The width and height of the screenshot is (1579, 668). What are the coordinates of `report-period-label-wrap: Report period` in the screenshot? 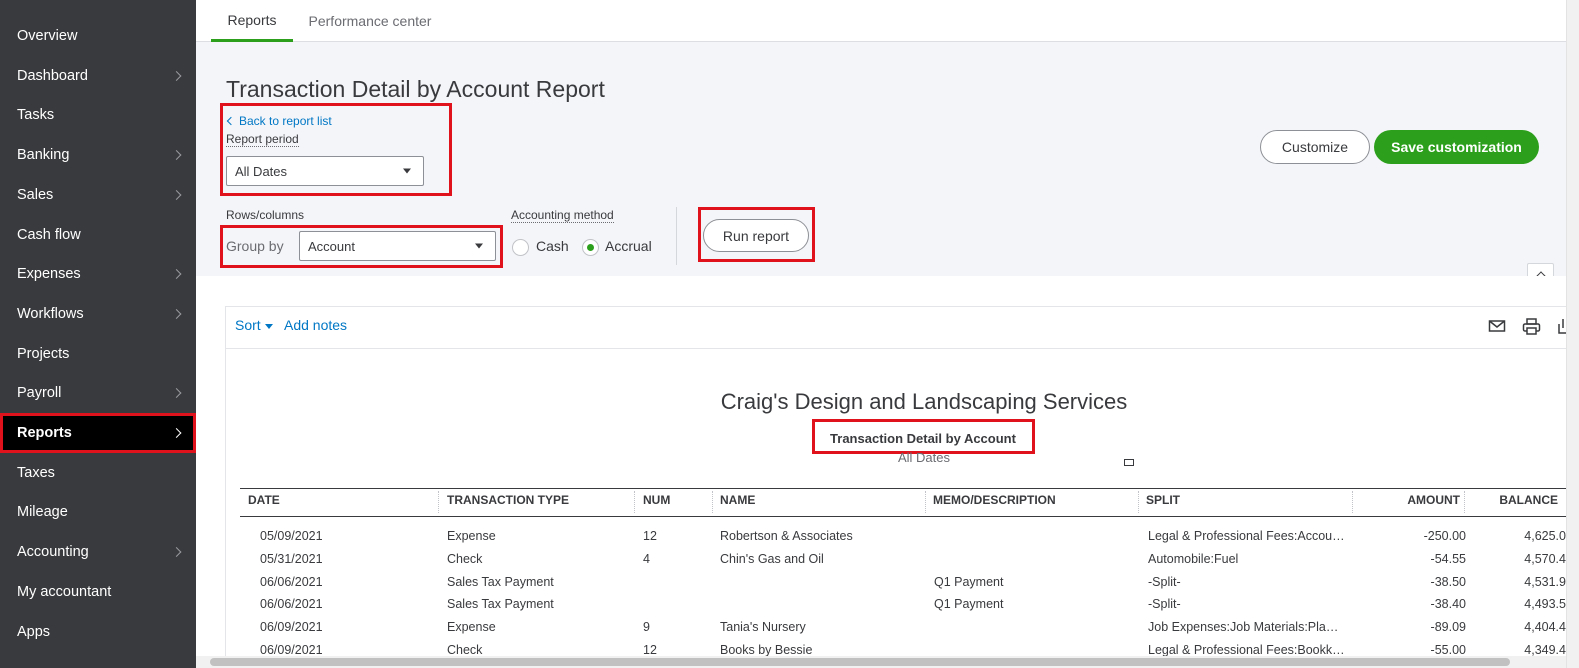 It's located at (262, 139).